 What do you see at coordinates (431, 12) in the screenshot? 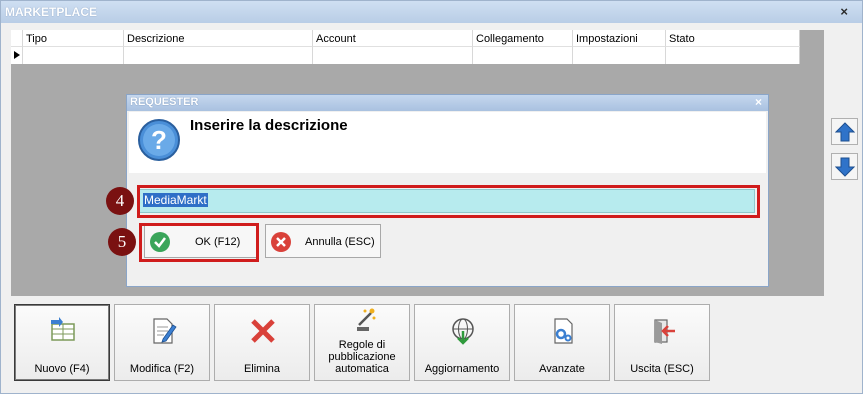
I see `window-titlebar: MARKETPLACE ×` at bounding box center [431, 12].